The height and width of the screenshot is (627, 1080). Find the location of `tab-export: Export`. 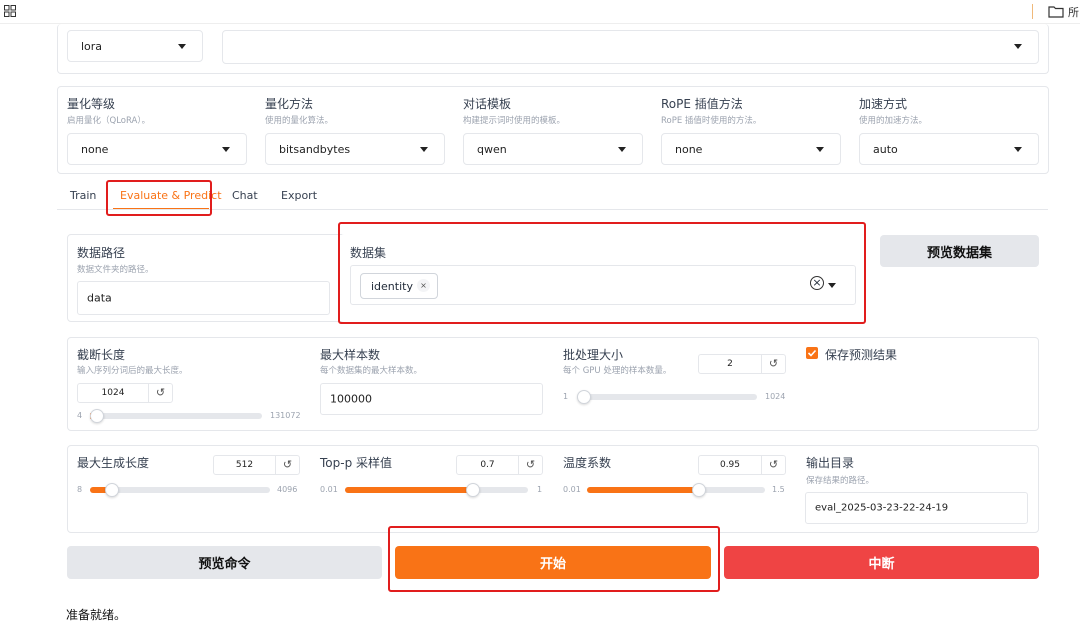

tab-export: Export is located at coordinates (299, 195).